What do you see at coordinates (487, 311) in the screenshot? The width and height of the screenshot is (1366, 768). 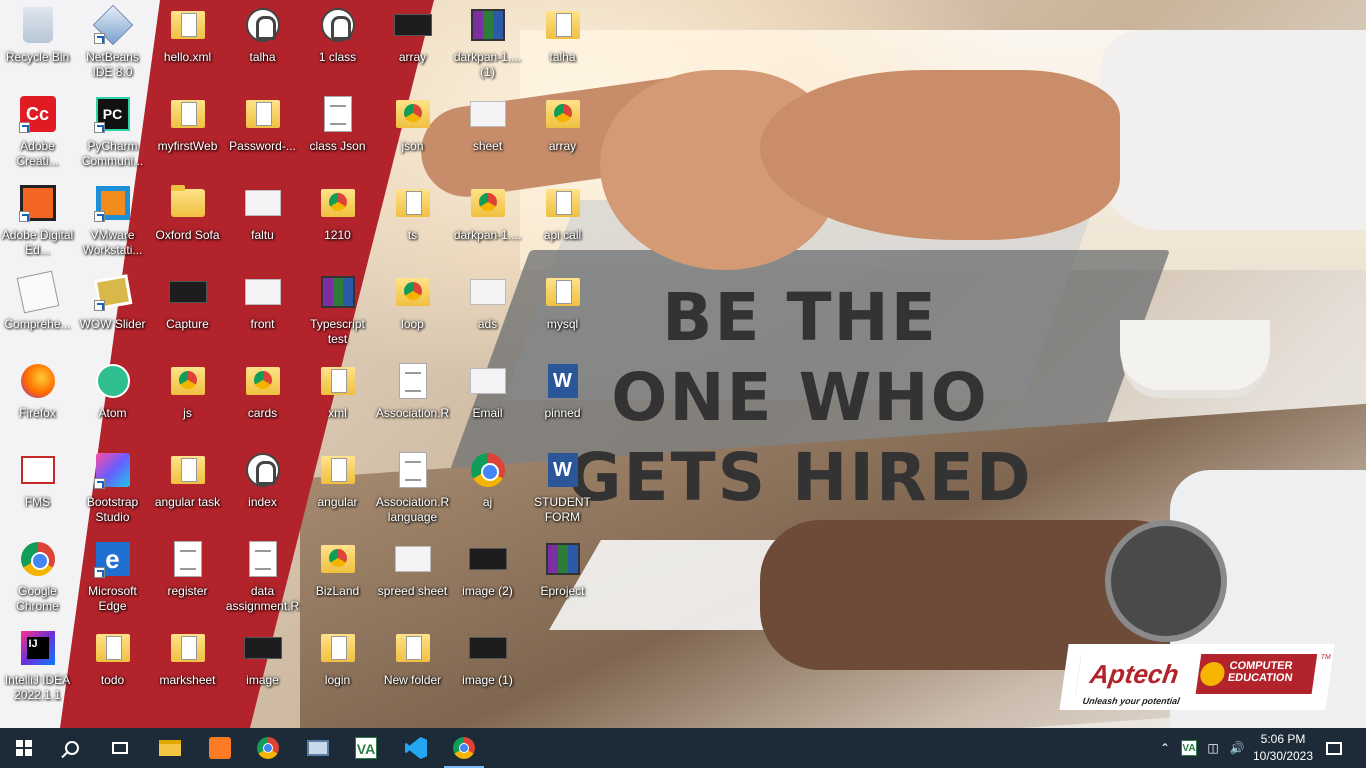 I see `desktop-icon: ads` at bounding box center [487, 311].